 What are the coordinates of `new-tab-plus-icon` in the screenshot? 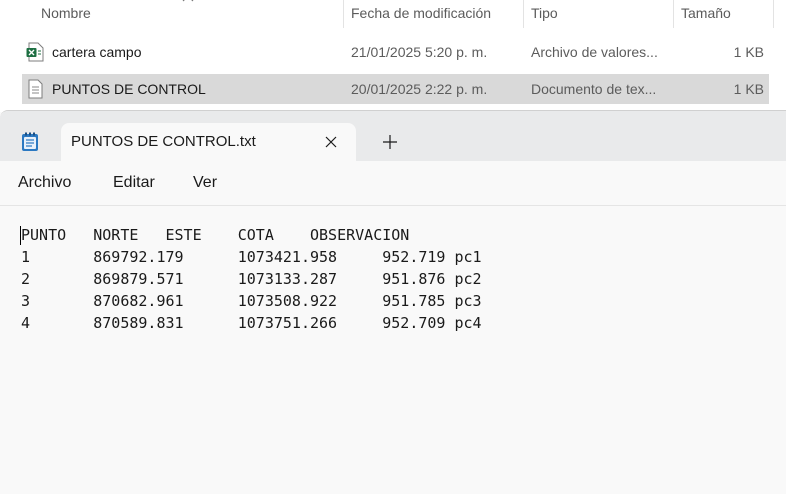 It's located at (390, 142).